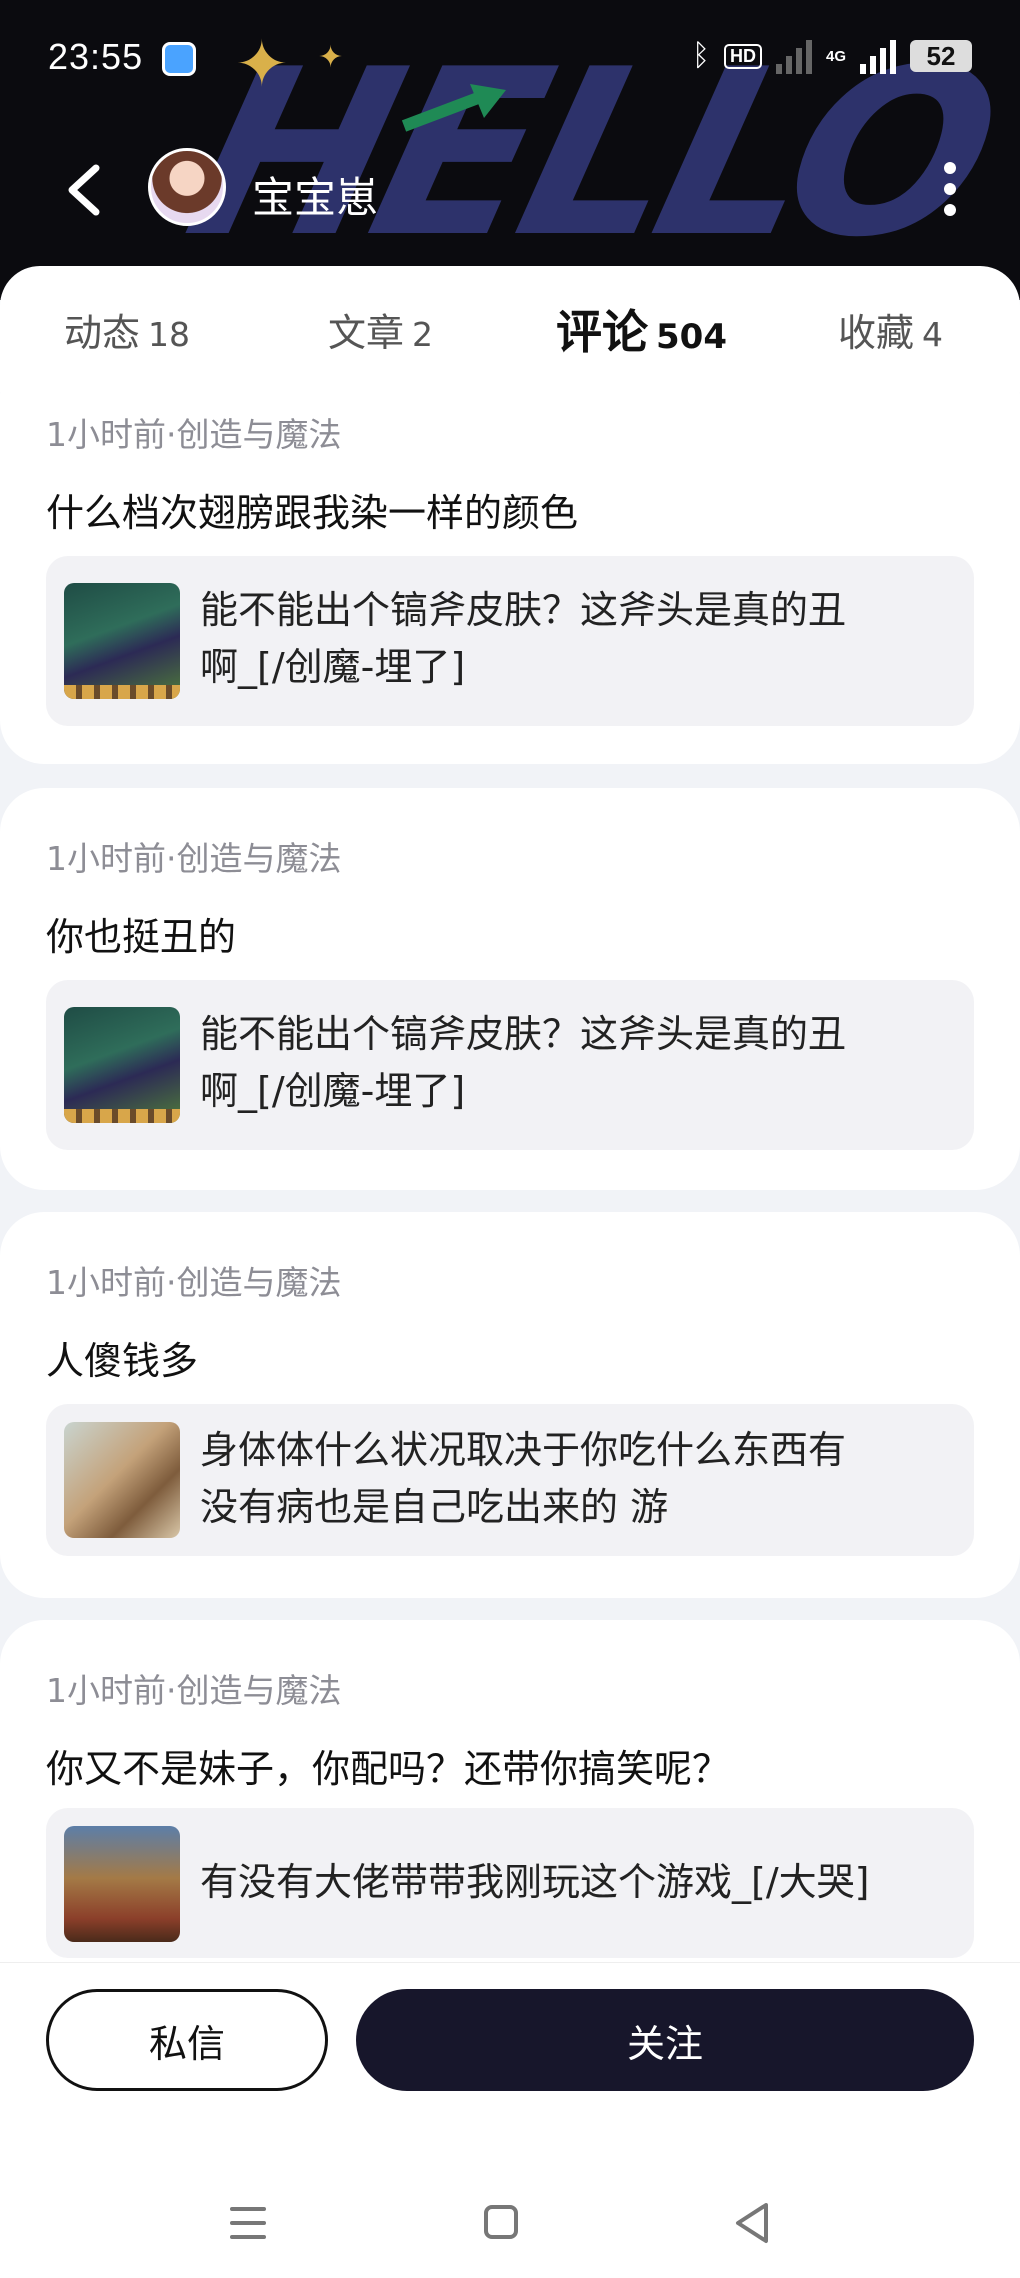 The image size is (1020, 2278). Describe the element at coordinates (187, 2040) in the screenshot. I see `direct-message-button: 私信` at that location.